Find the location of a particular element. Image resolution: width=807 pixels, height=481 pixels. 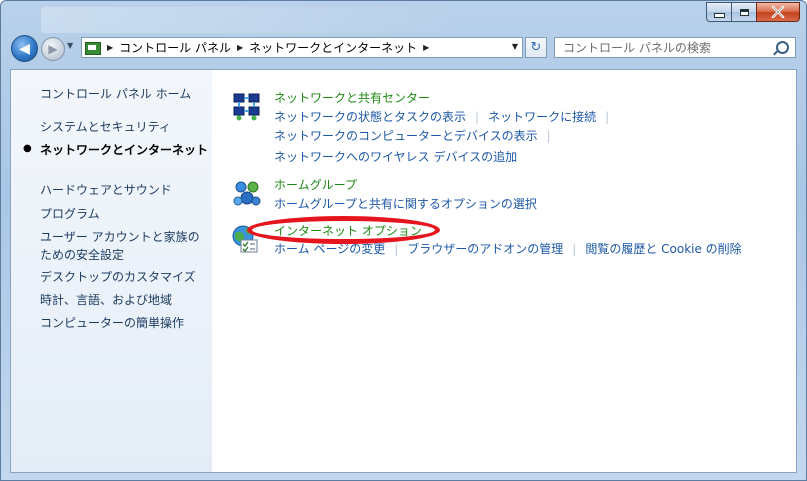

sidebar-item-clock-language: 時計、言語、および地域 is located at coordinates (106, 300).